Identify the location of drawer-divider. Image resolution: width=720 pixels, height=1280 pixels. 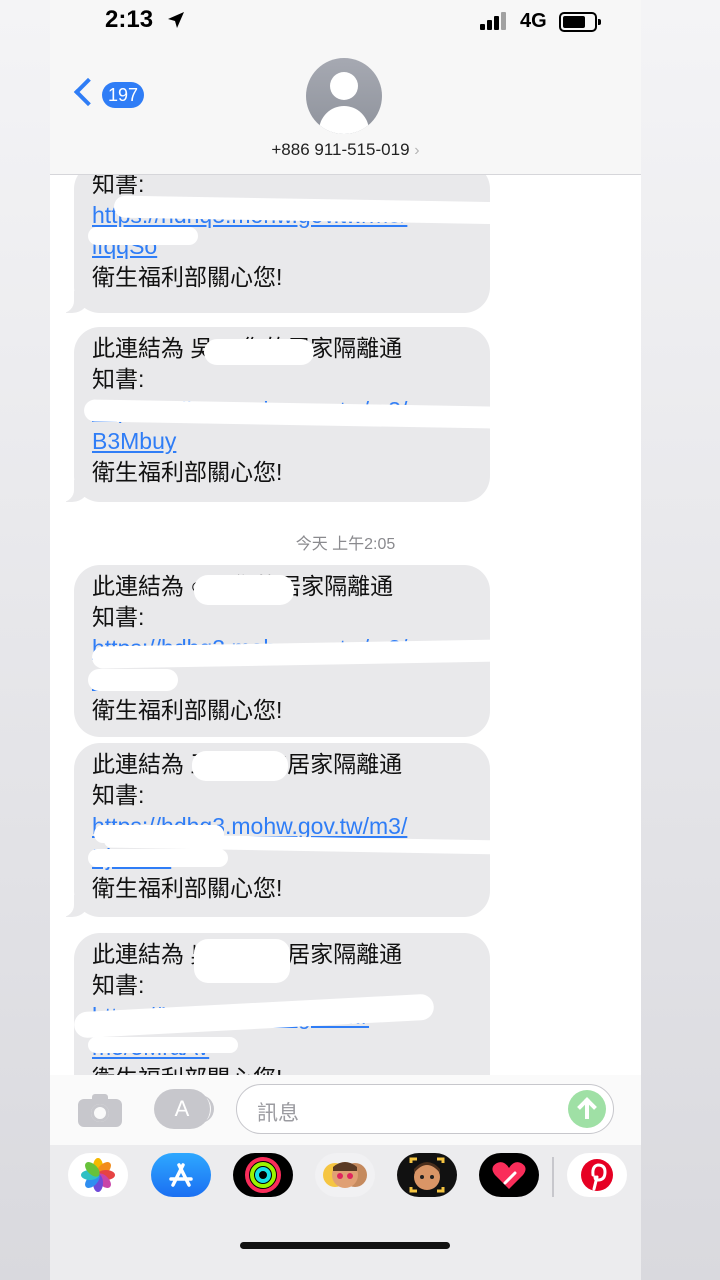
(553, 1177).